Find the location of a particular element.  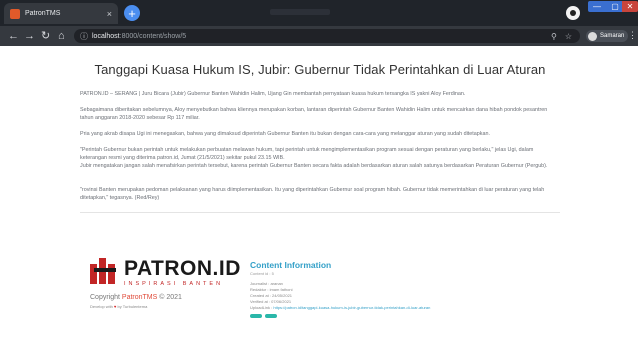

new-tab-button: + is located at coordinates (132, 13).